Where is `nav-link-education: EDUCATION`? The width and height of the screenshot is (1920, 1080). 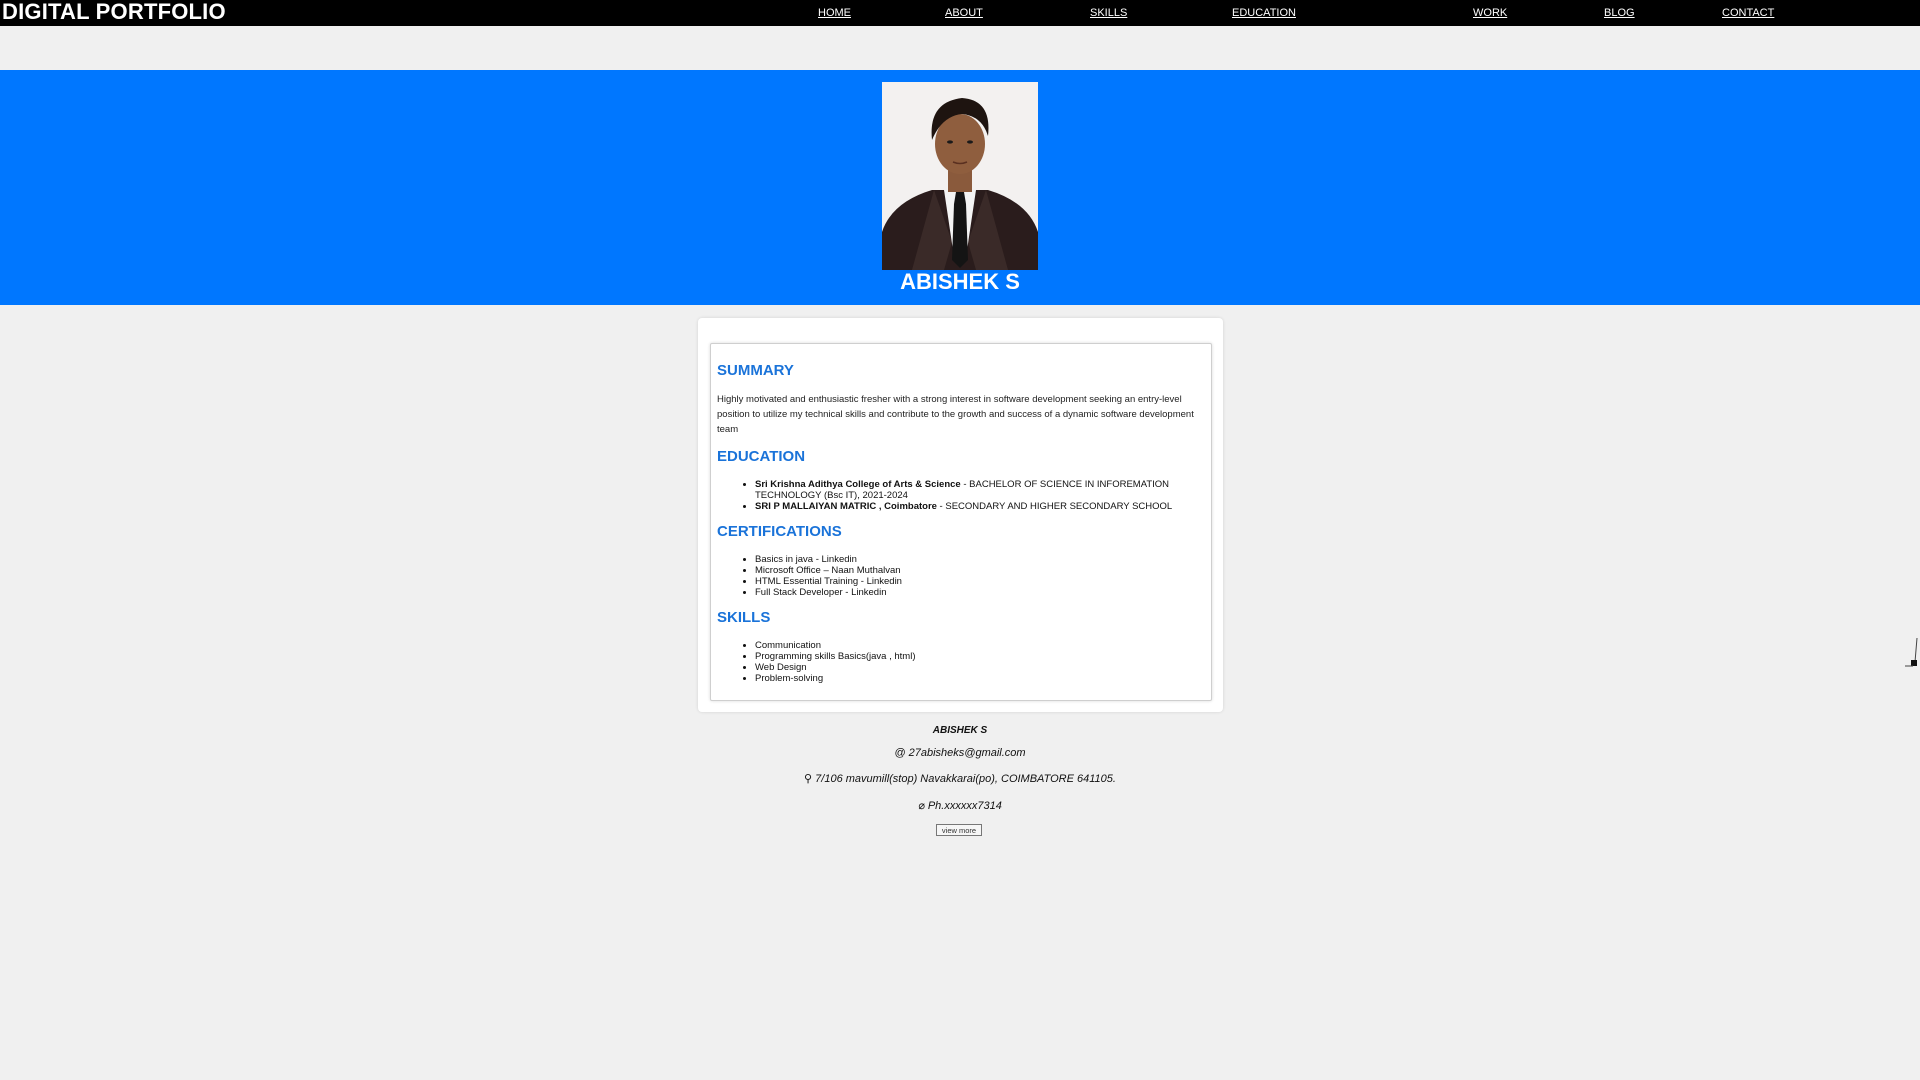 nav-link-education: EDUCATION is located at coordinates (1264, 13).